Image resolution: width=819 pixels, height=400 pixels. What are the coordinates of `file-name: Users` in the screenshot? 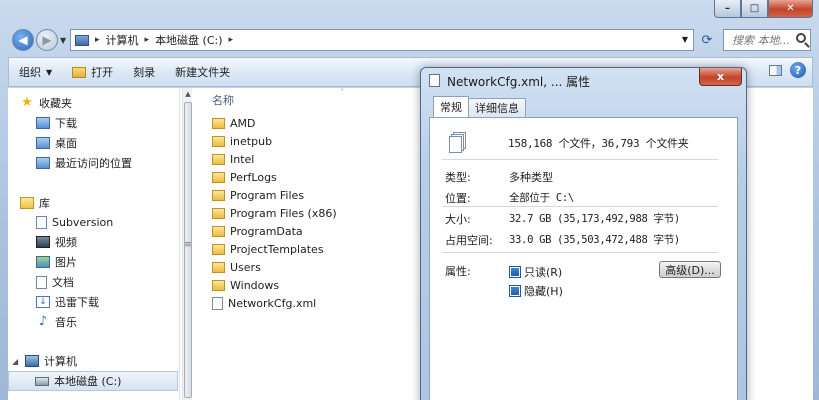 It's located at (245, 267).